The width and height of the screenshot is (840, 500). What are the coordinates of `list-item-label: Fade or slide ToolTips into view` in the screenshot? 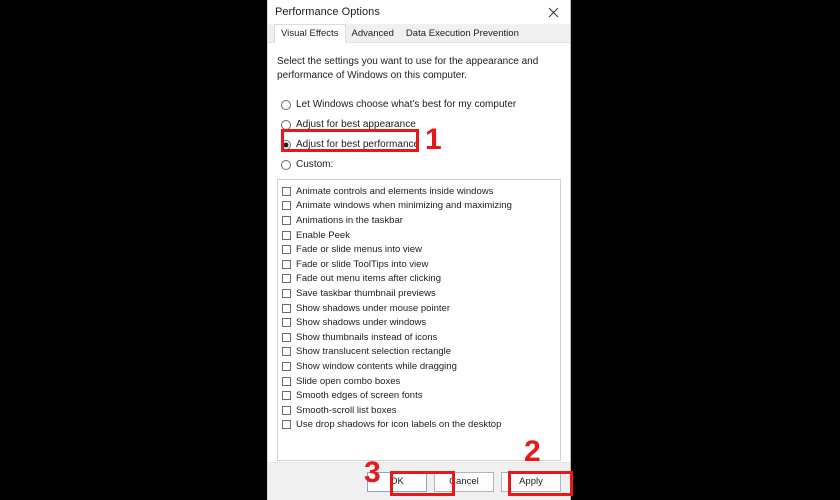 It's located at (362, 264).